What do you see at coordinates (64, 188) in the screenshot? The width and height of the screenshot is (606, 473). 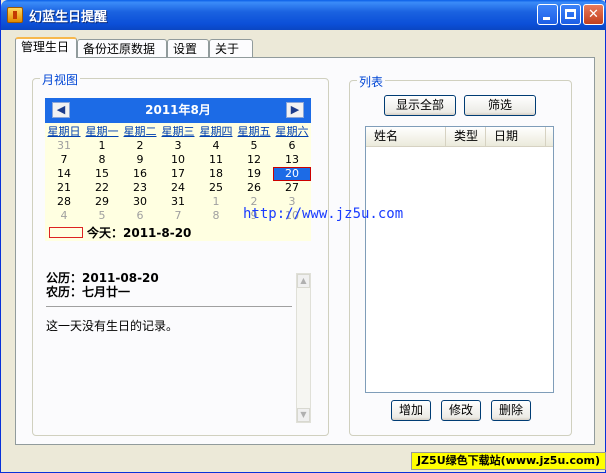 I see `calendar-day: 21` at bounding box center [64, 188].